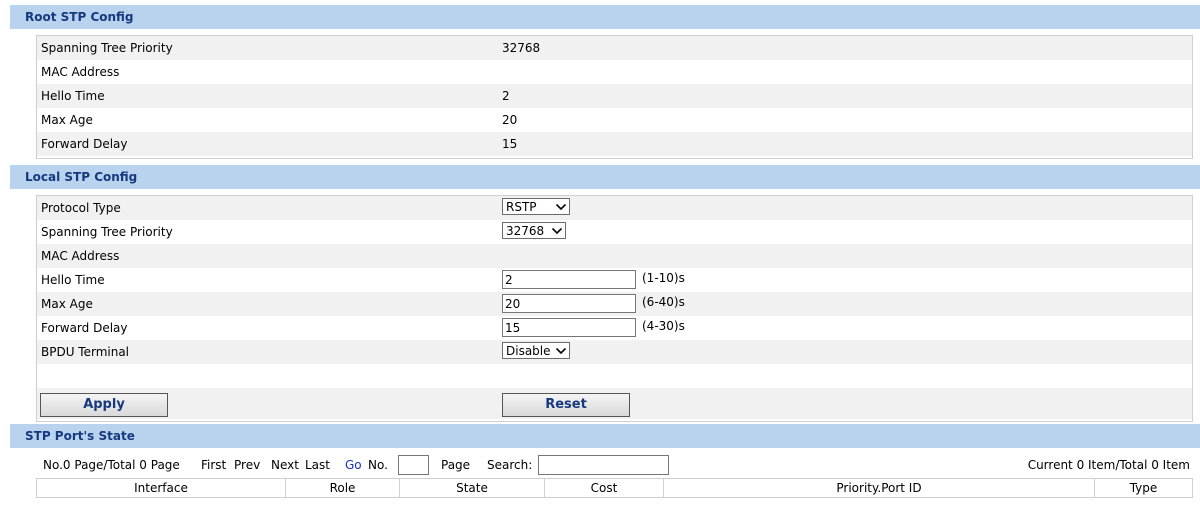  Describe the element at coordinates (605, 436) in the screenshot. I see `port-state-header: STP Port's State` at that location.